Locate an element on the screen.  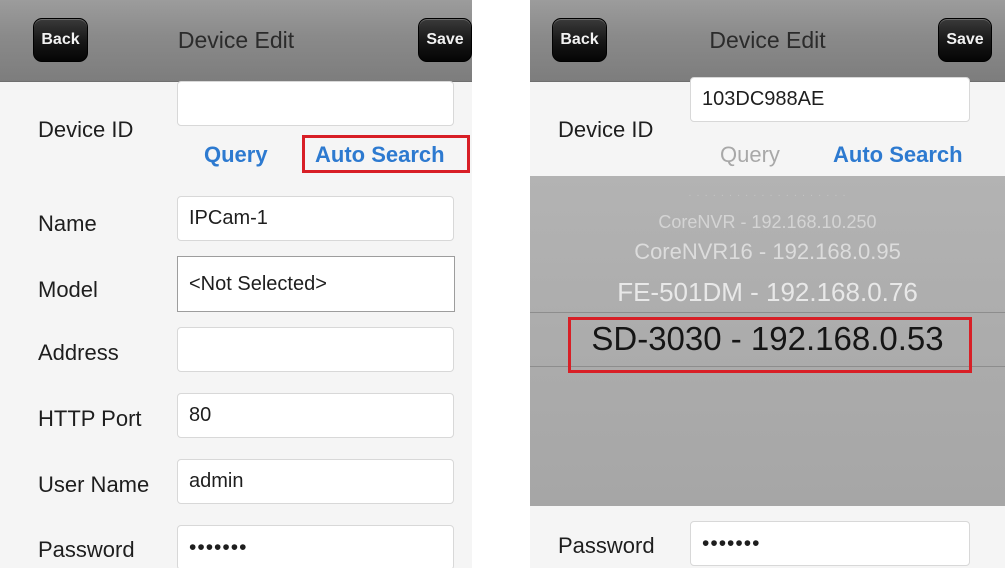
model-label: Model is located at coordinates (68, 289).